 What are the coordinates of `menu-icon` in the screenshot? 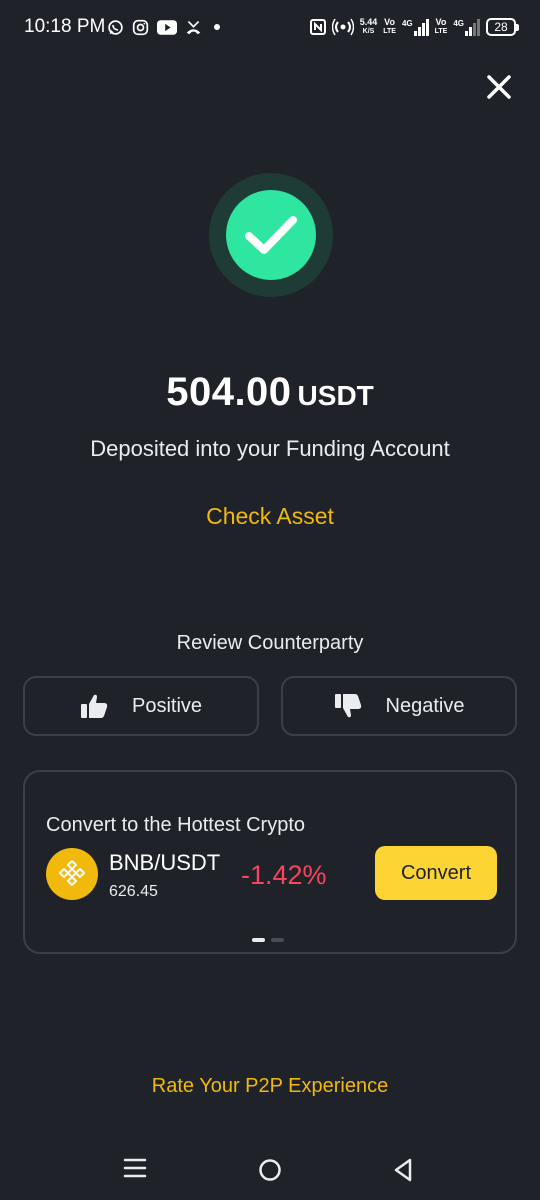 It's located at (135, 1168).